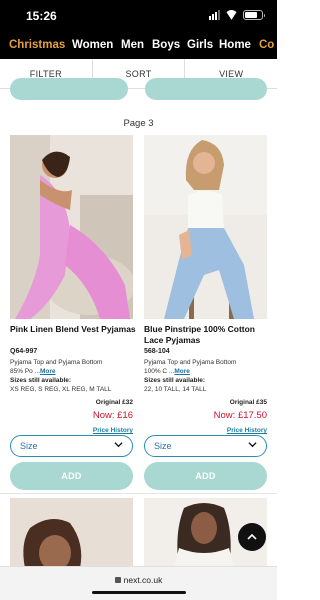  I want to click on lock-icon, so click(117, 580).